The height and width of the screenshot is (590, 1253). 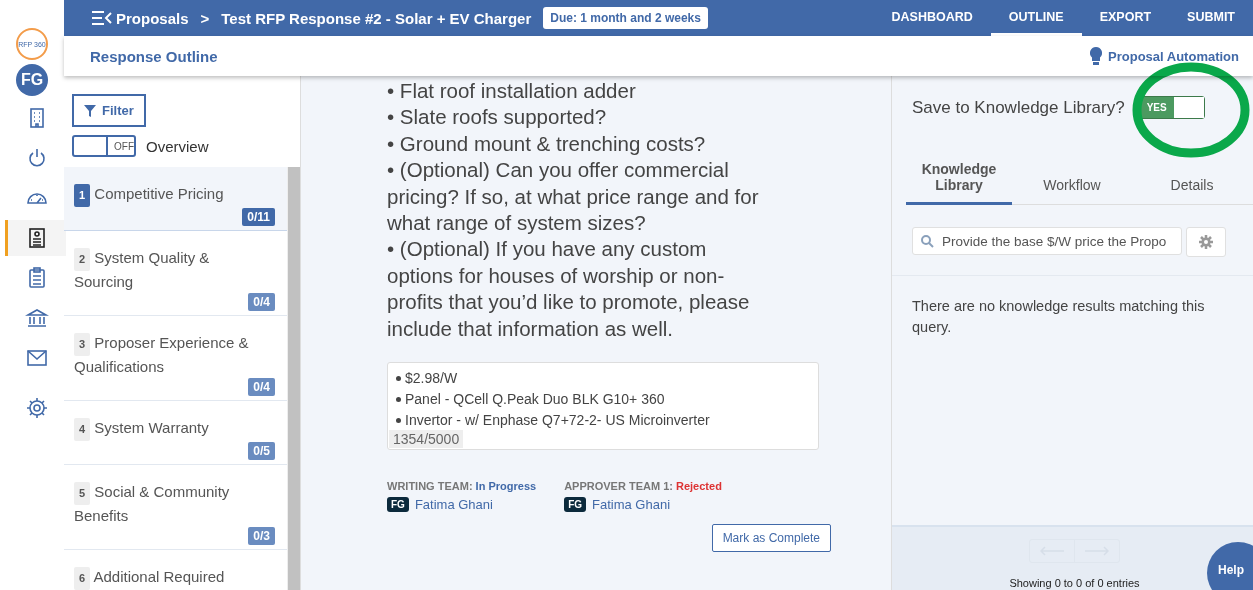 I want to click on filter-button: Filter, so click(x=109, y=110).